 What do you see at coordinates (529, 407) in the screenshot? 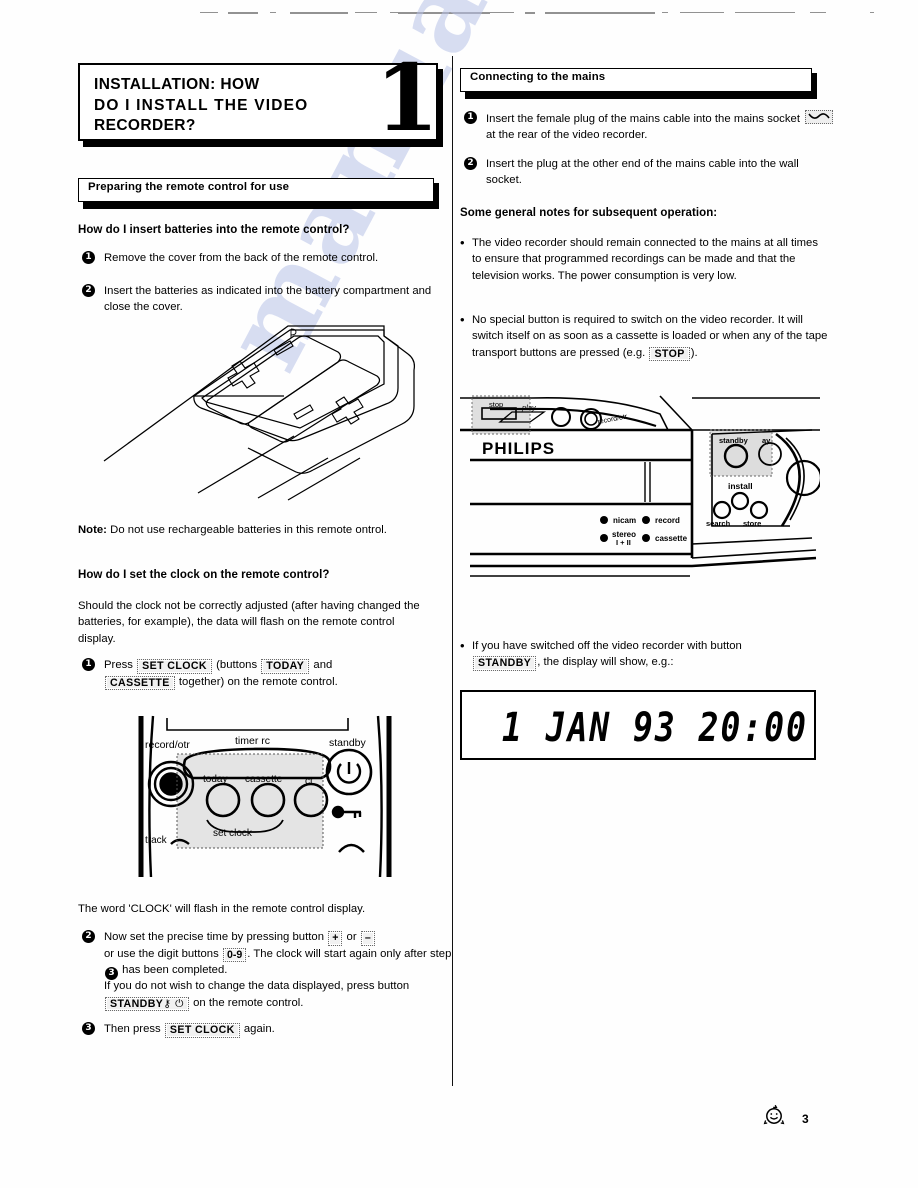
I see `vcr-label-play: play` at bounding box center [529, 407].